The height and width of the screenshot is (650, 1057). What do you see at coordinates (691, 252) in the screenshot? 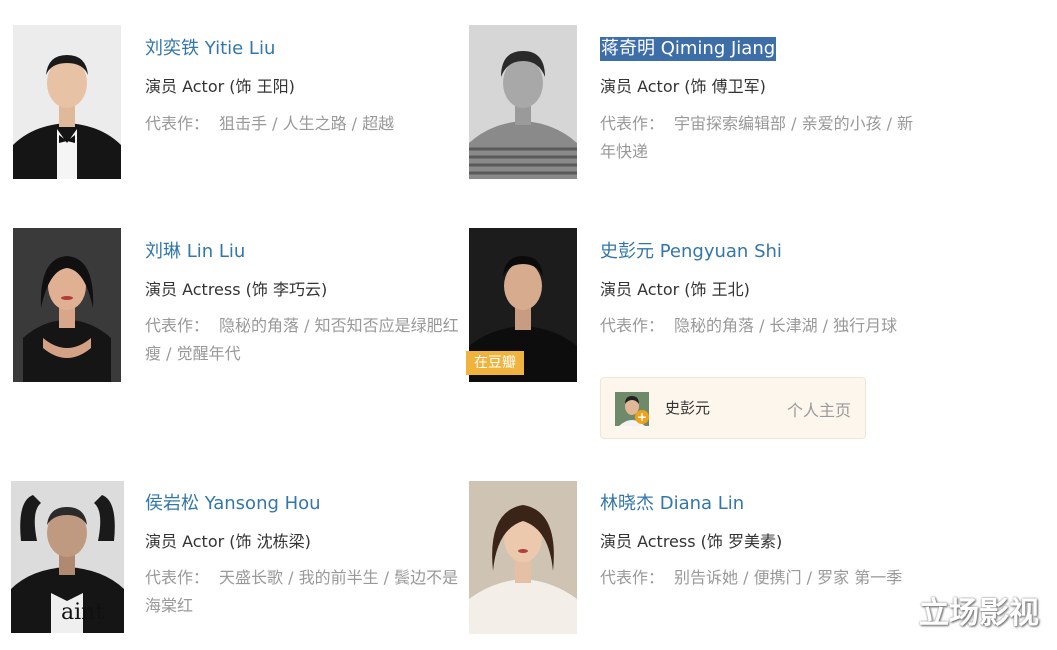
I see `actor-name: 史彭元 Pengyuan Shi` at bounding box center [691, 252].